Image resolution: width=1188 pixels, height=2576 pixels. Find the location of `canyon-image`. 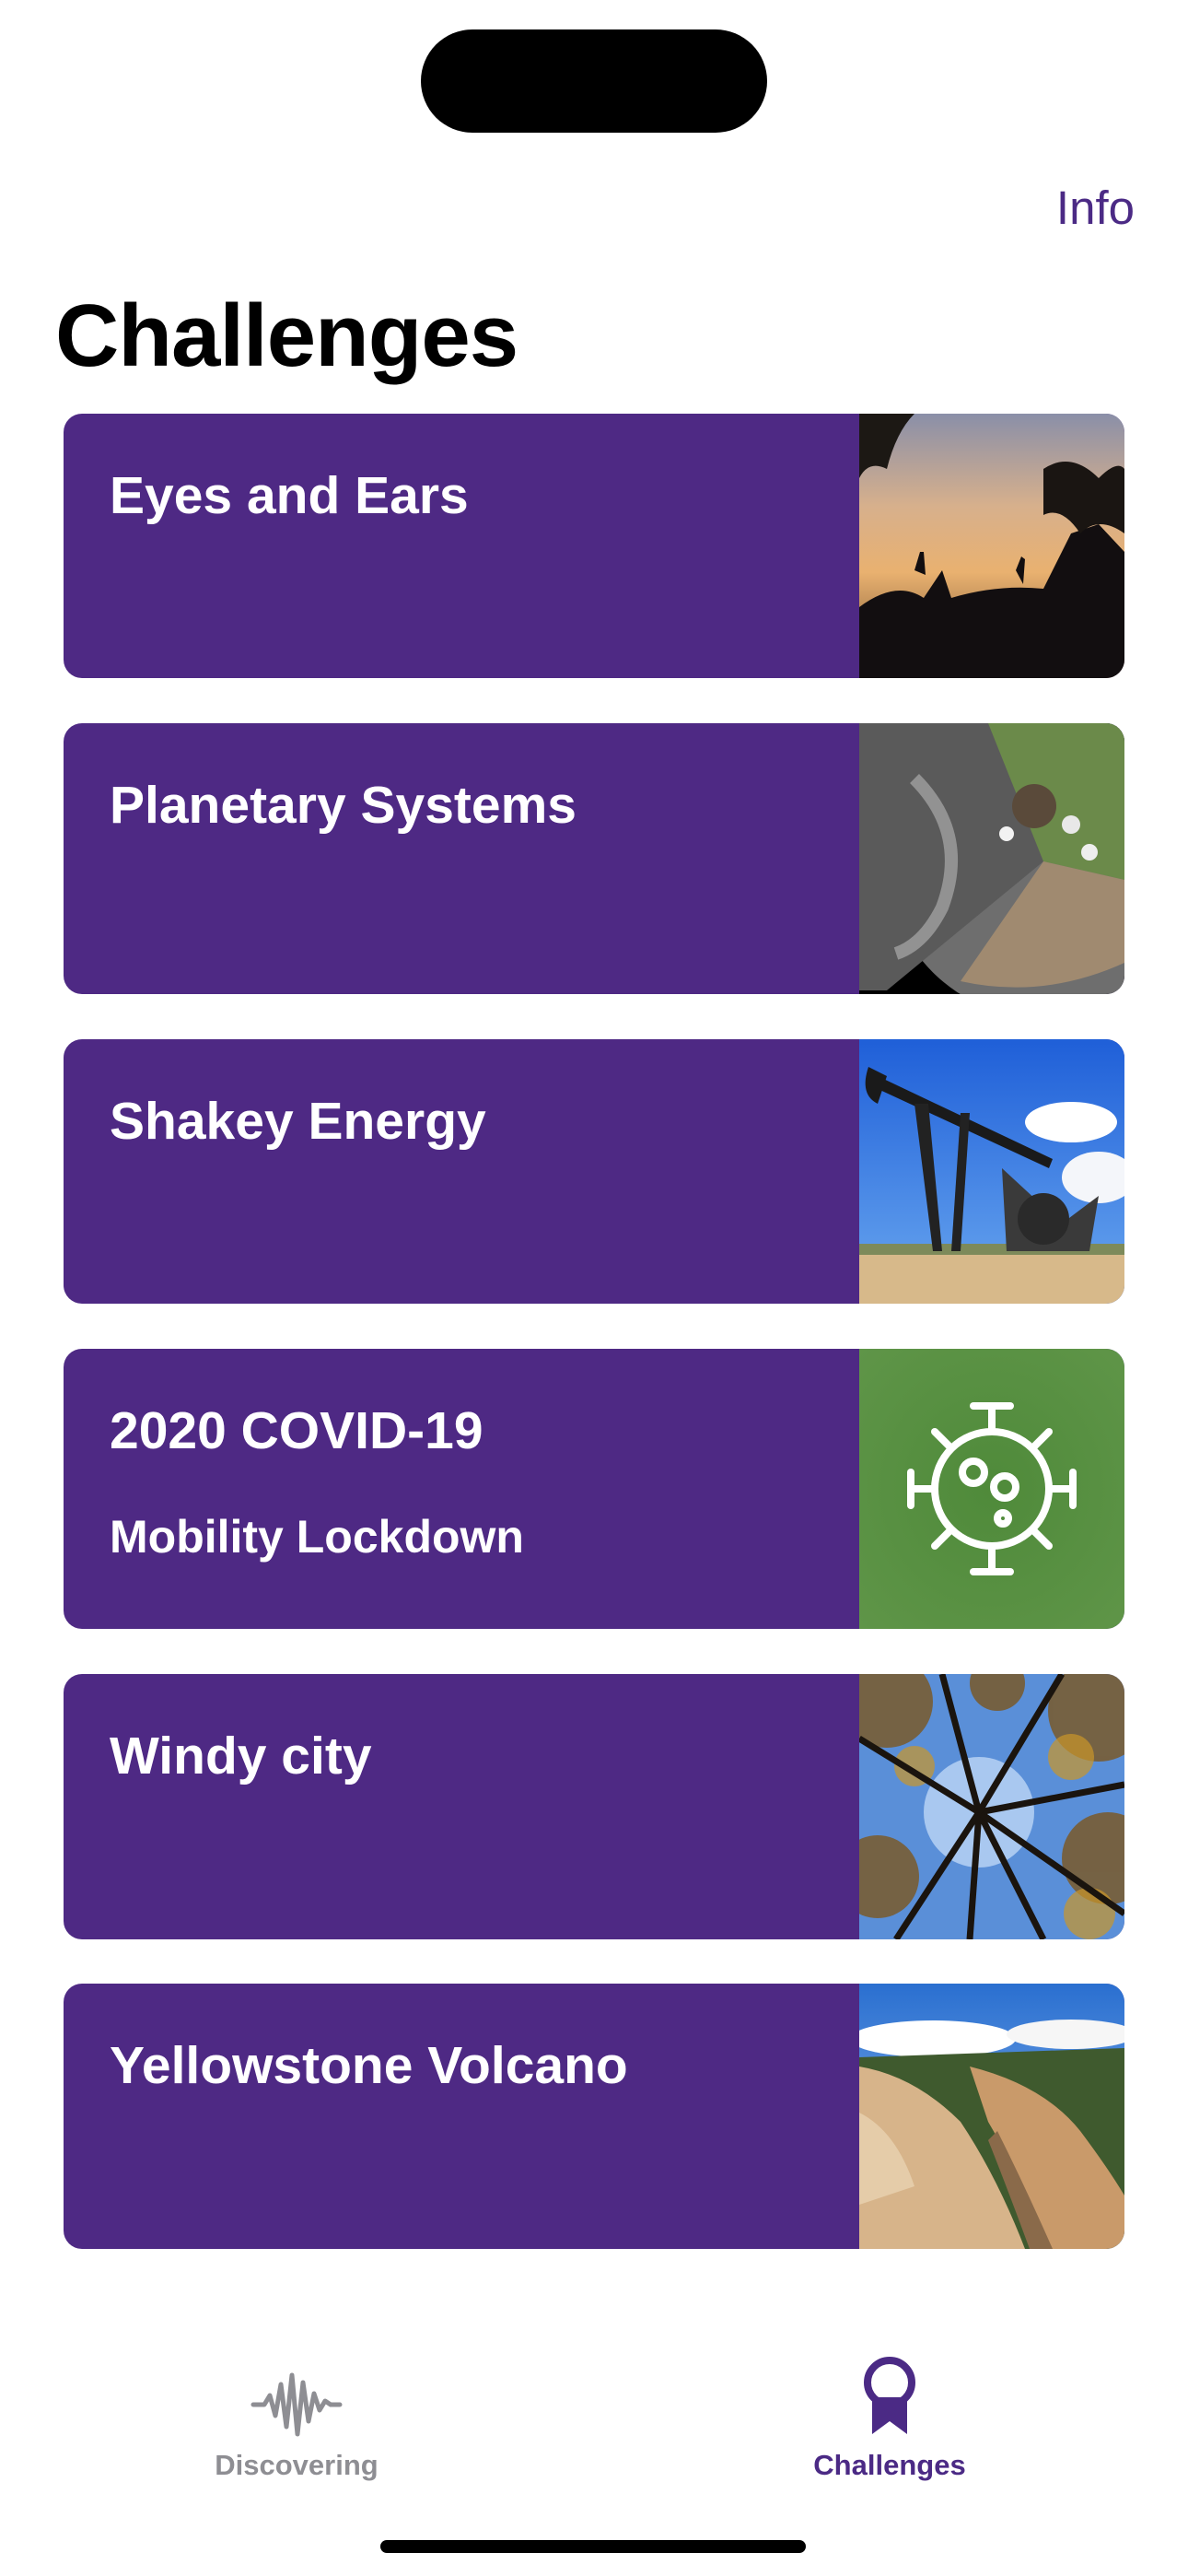

canyon-image is located at coordinates (992, 2116).